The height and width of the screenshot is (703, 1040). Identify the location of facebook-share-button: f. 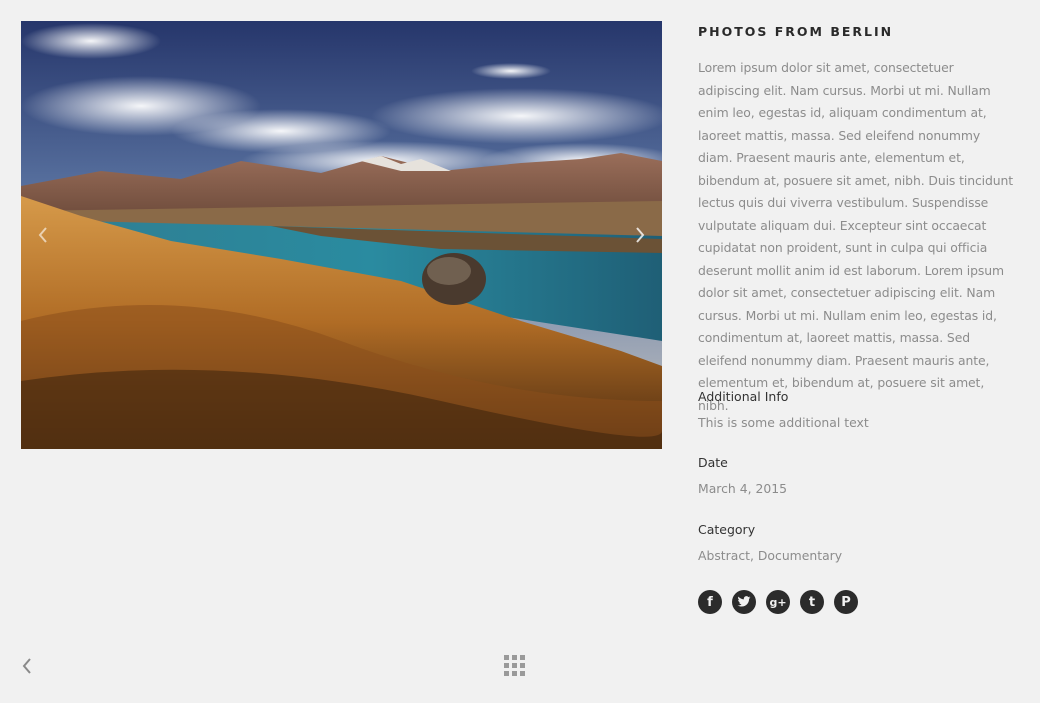
(710, 602).